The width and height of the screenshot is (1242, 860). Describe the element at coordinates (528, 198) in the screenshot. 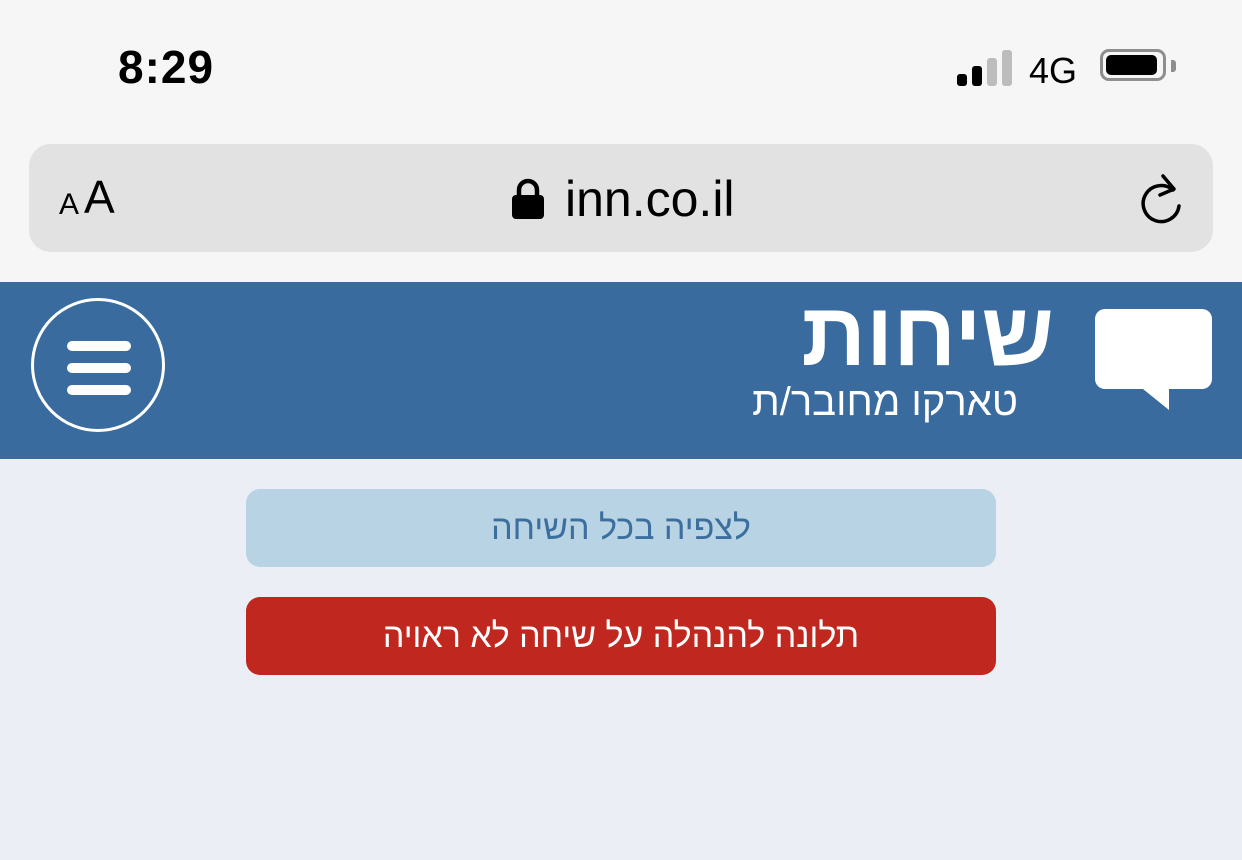

I see `lock-icon` at that location.